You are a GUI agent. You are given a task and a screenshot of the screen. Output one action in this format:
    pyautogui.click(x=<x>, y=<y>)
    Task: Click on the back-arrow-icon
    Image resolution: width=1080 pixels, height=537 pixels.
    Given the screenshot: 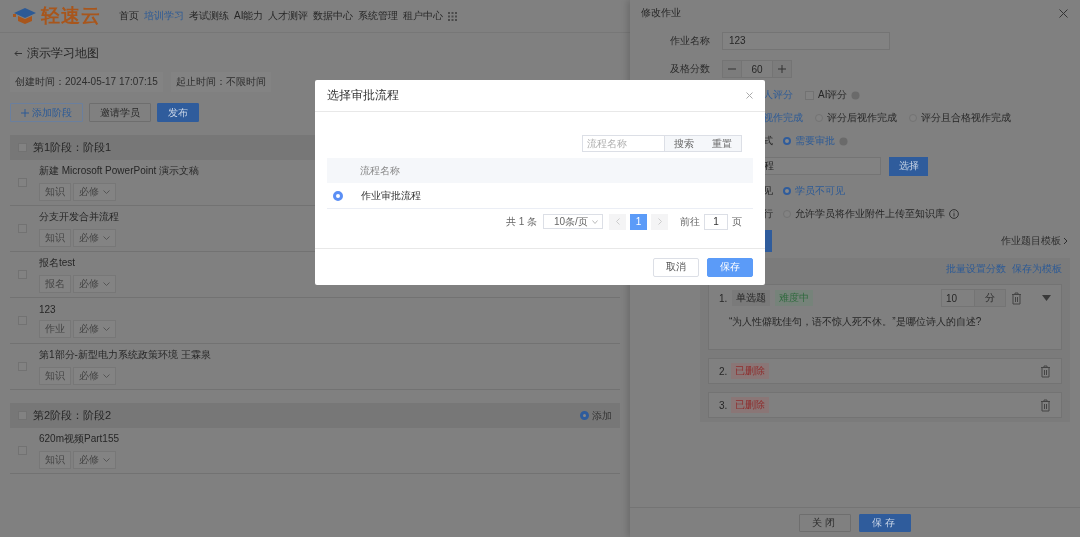 What is the action you would take?
    pyautogui.click(x=18, y=53)
    